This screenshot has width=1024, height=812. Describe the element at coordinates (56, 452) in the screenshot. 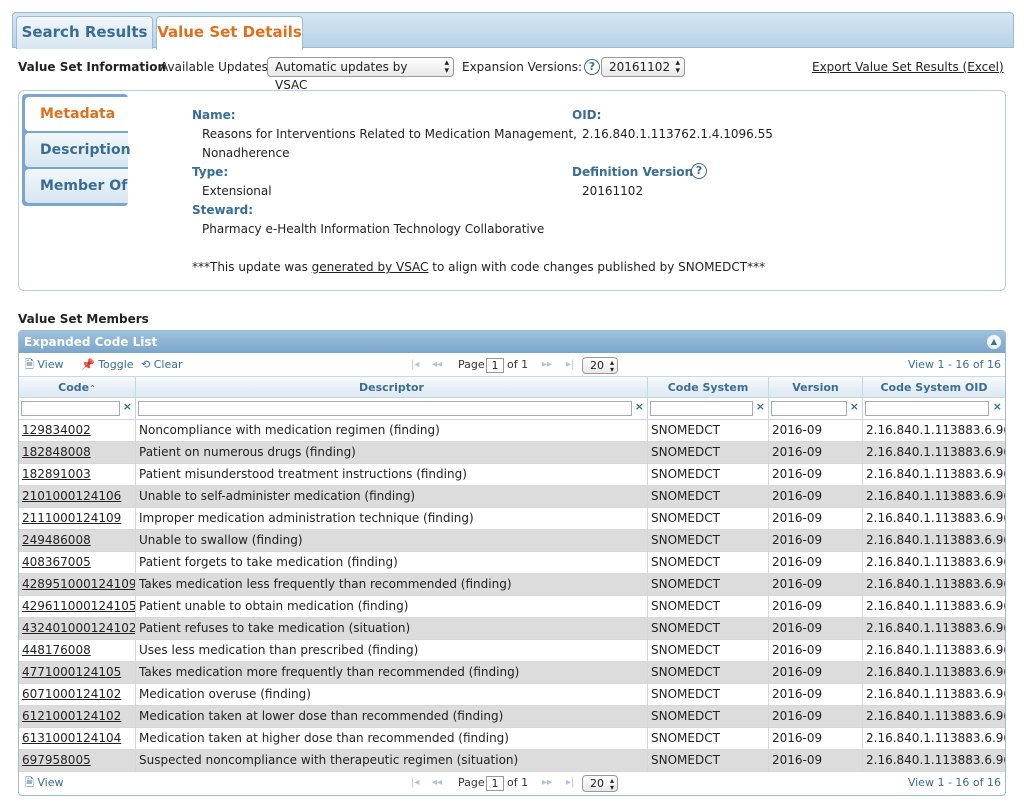

I see `code-link: 182848008` at that location.